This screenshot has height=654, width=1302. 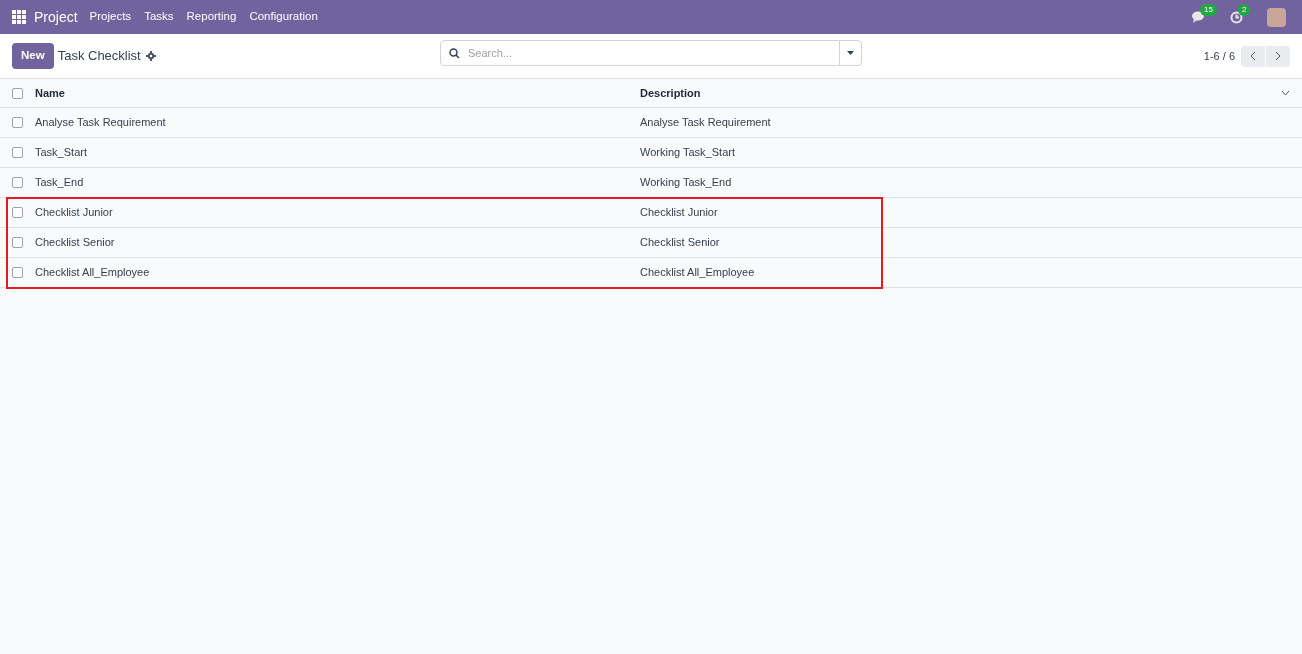 What do you see at coordinates (17, 93) in the screenshot?
I see `select-all-checkbox` at bounding box center [17, 93].